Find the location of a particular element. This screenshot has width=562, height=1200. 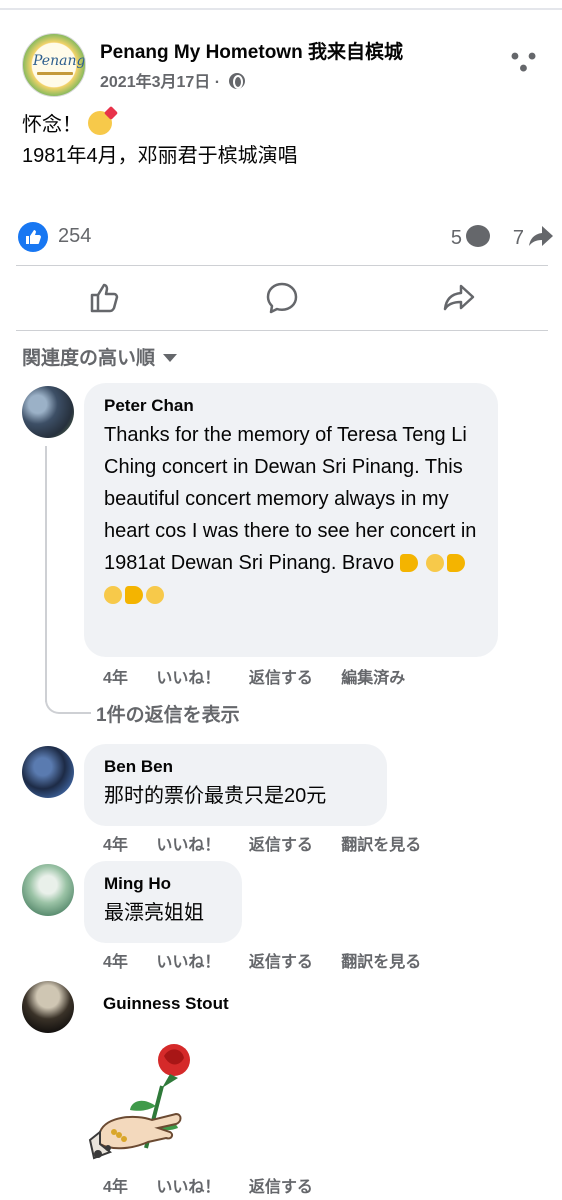

post-date: 2021年3月17日 · is located at coordinates (172, 80).